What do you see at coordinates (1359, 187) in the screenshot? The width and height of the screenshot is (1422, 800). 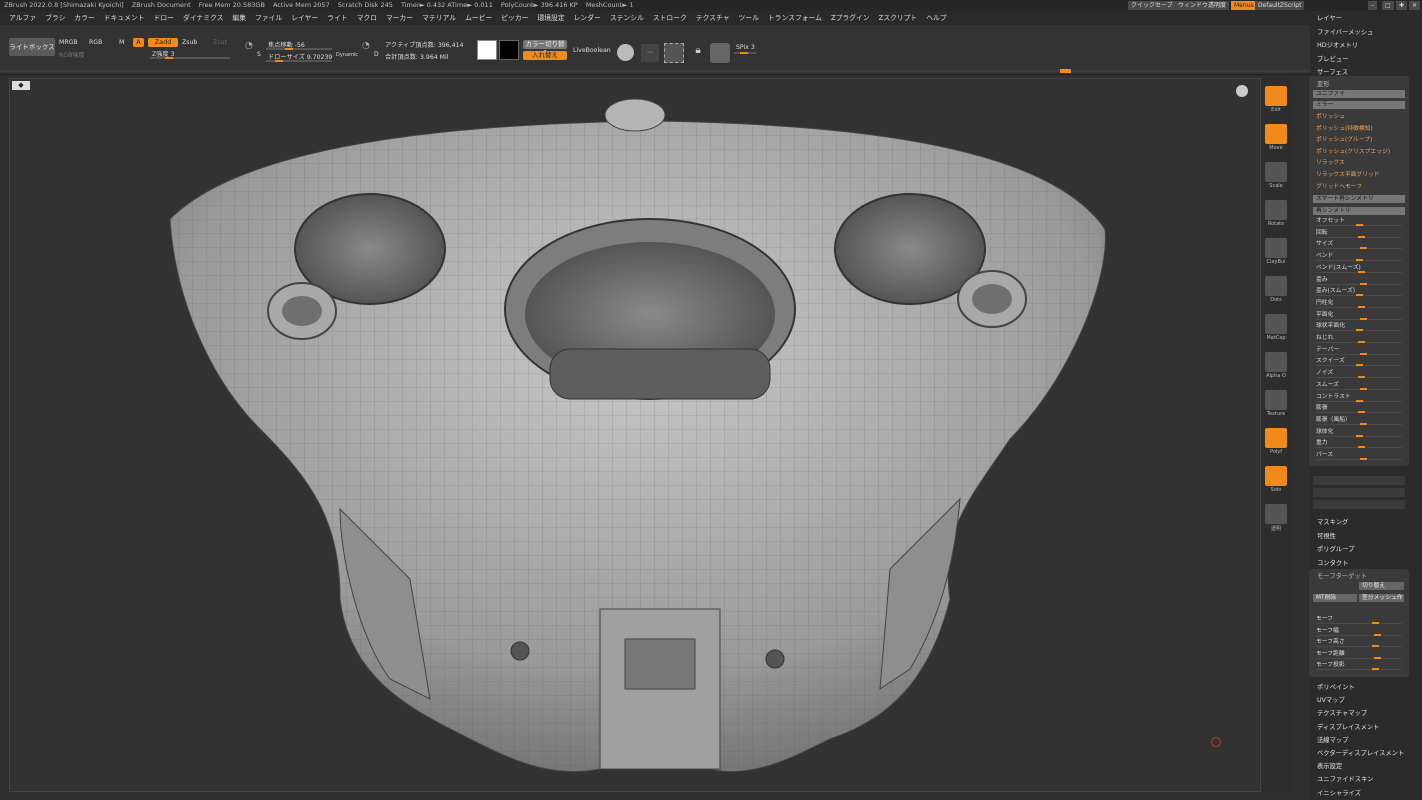 I see `polish-option: グリッドへモーフ` at bounding box center [1359, 187].